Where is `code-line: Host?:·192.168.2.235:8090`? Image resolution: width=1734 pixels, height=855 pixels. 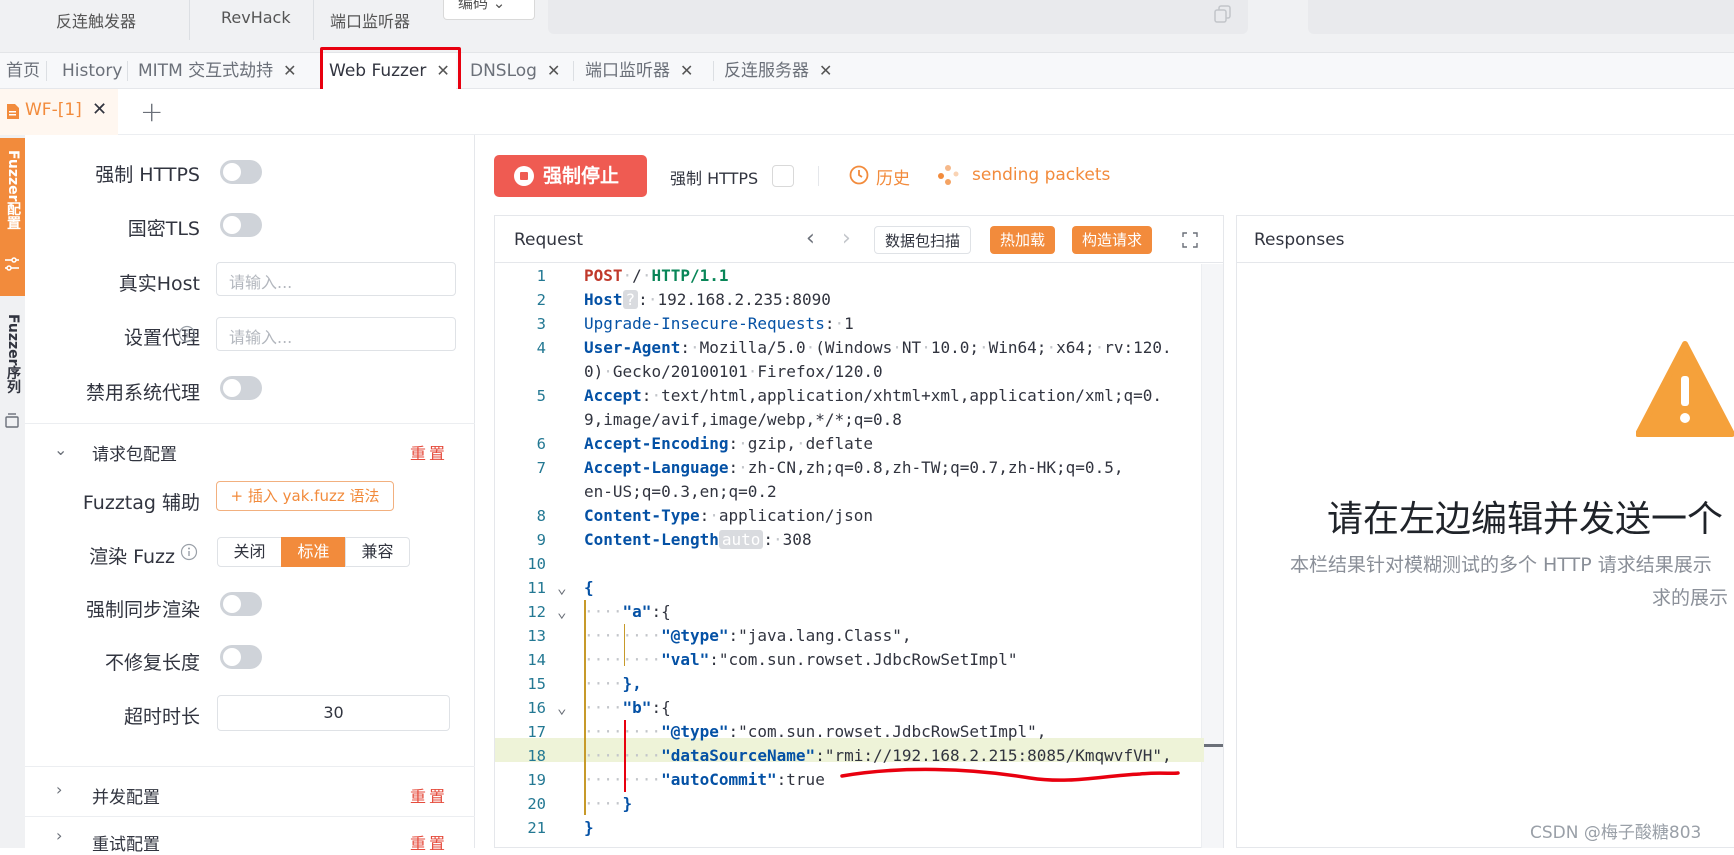
code-line: Host?:·192.168.2.235:8090 is located at coordinates (707, 299).